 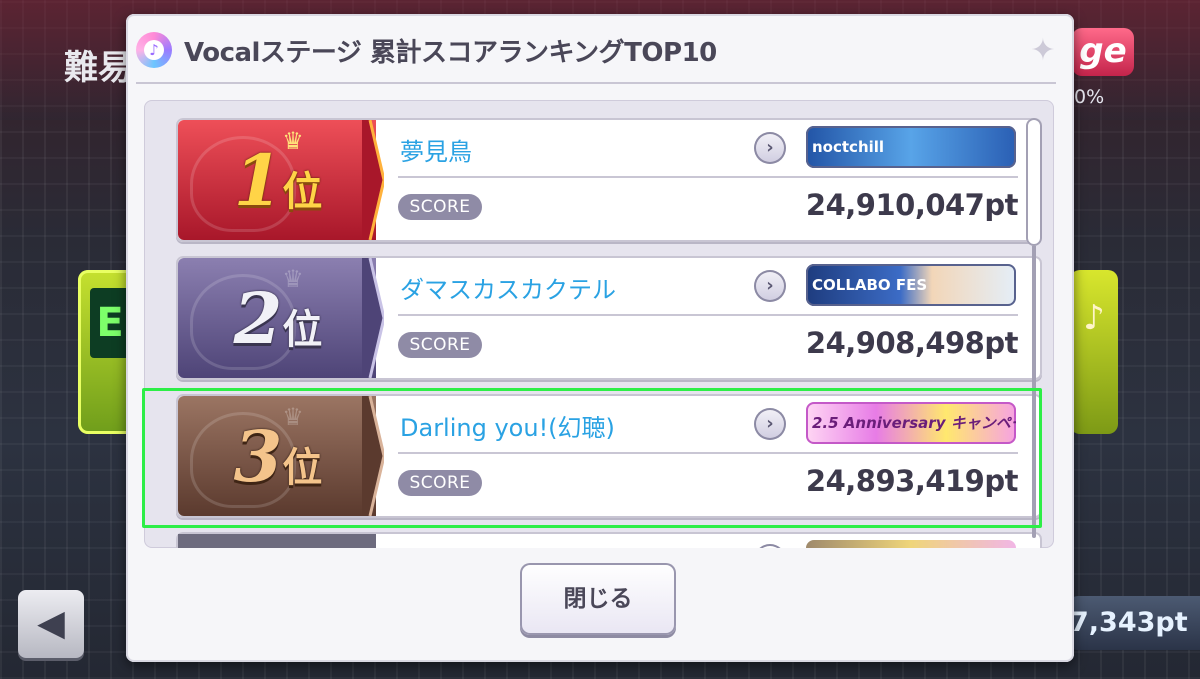 I want to click on event-banner, so click(x=911, y=544).